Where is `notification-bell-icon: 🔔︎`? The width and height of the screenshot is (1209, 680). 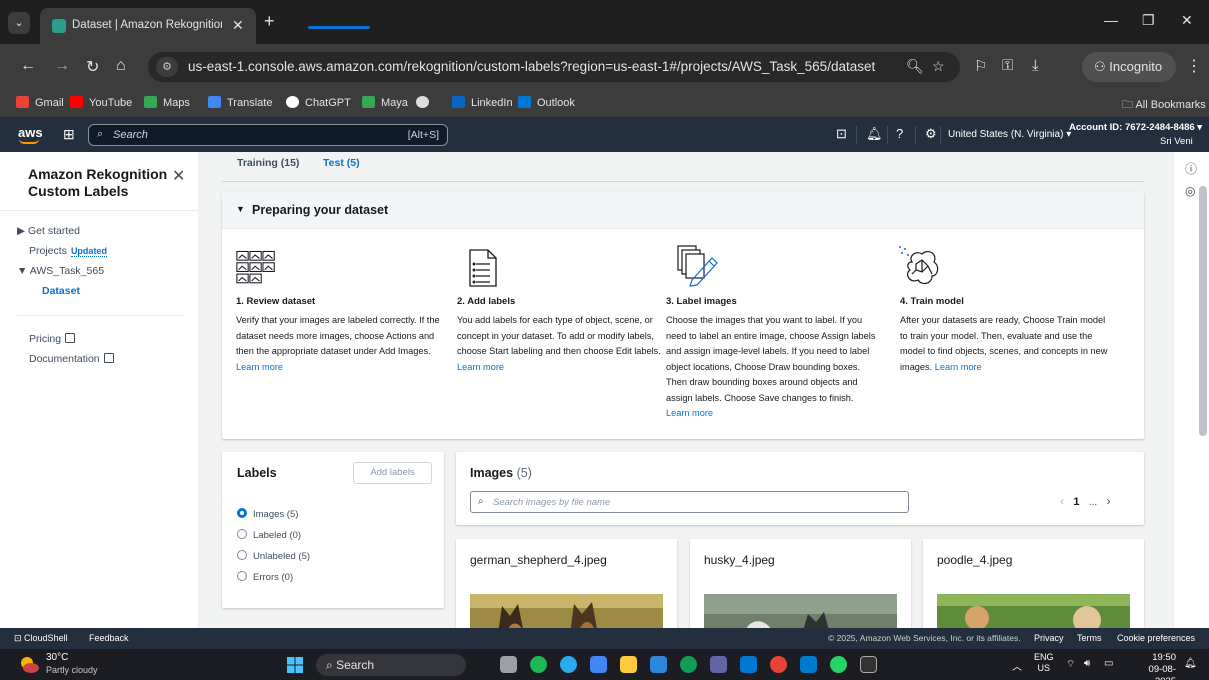
notification-bell-icon: 🔔︎ is located at coordinates (1190, 663).